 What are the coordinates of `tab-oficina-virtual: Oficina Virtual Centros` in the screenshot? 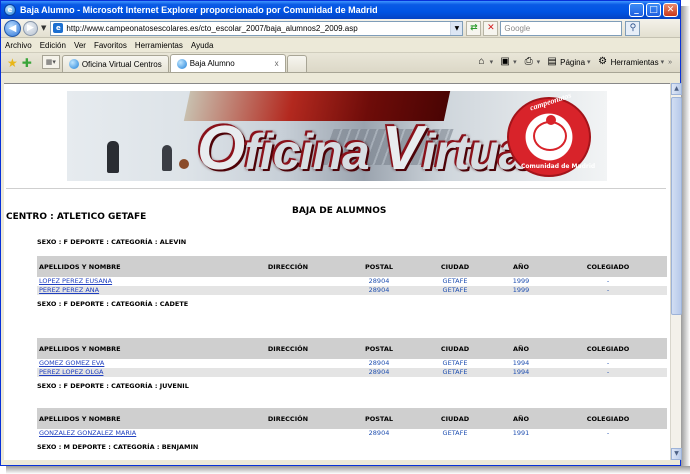 It's located at (115, 63).